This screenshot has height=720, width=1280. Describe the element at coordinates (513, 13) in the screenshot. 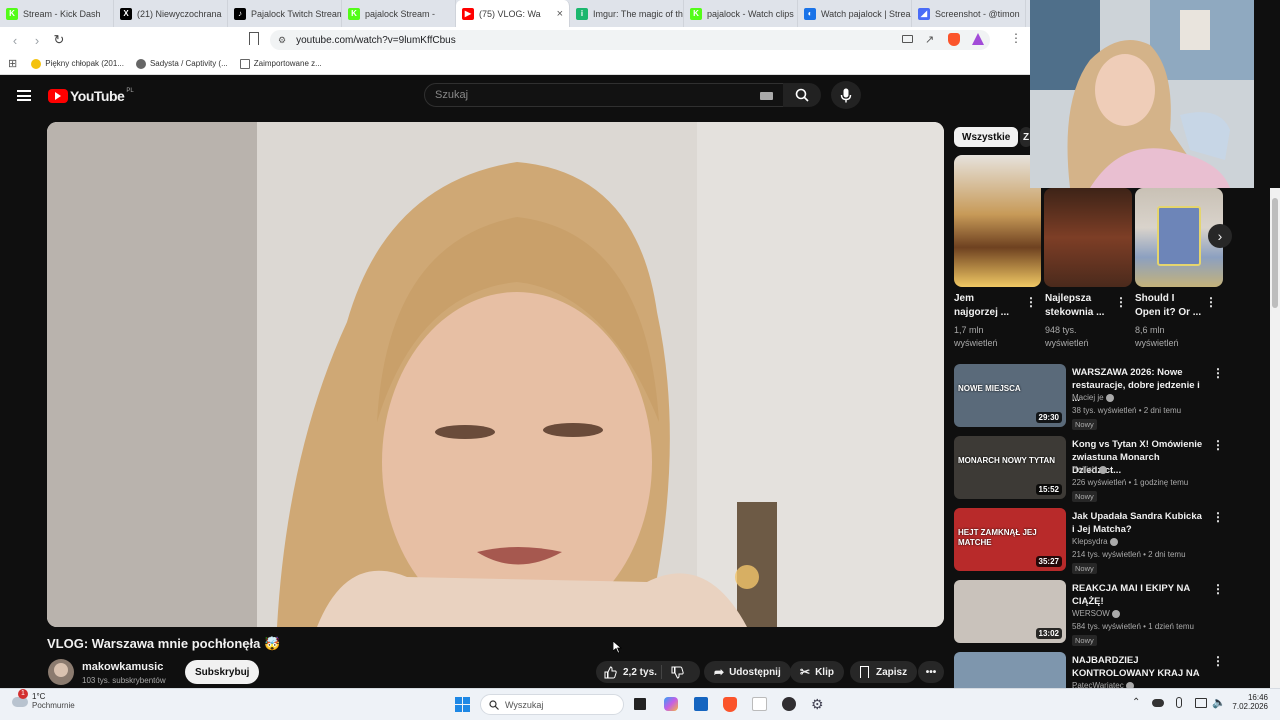

I see `browser-tab: ▶ (75) VLOG: Wa ×` at that location.